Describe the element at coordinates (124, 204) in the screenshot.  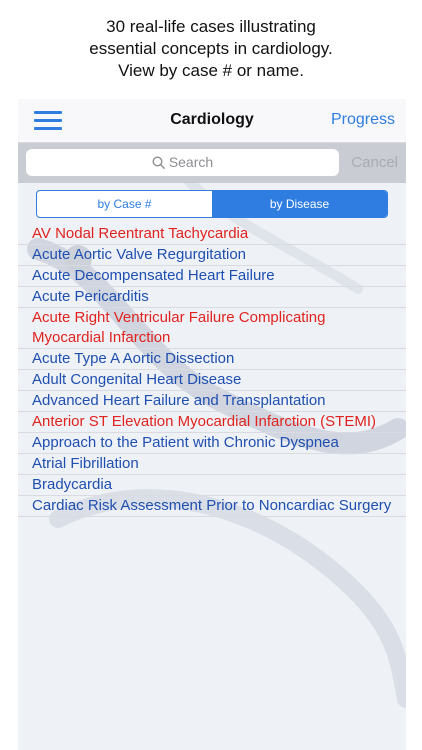
I see `segment-by-case: by Case #` at that location.